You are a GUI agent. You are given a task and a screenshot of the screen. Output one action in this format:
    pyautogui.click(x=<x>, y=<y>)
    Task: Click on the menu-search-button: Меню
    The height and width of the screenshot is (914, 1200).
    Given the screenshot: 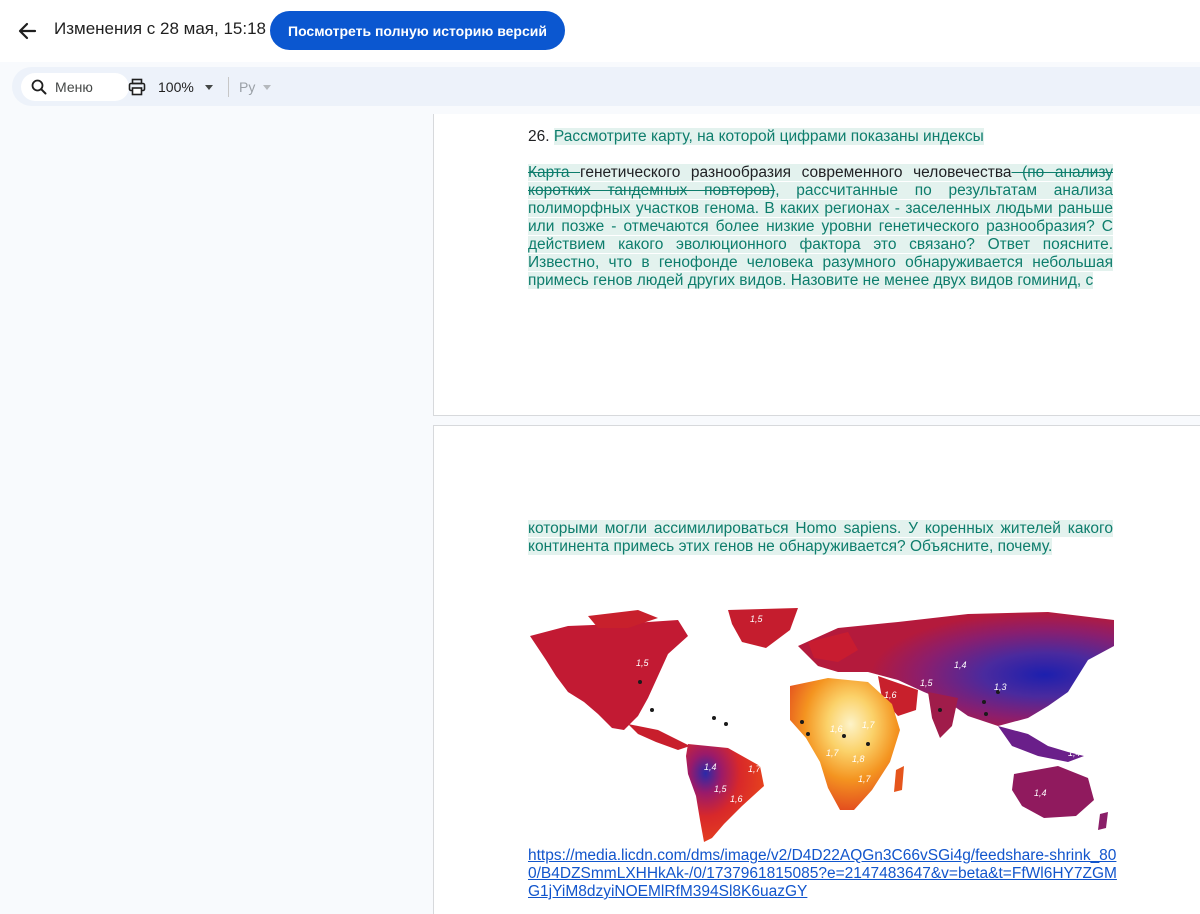 What is the action you would take?
    pyautogui.click(x=75, y=87)
    